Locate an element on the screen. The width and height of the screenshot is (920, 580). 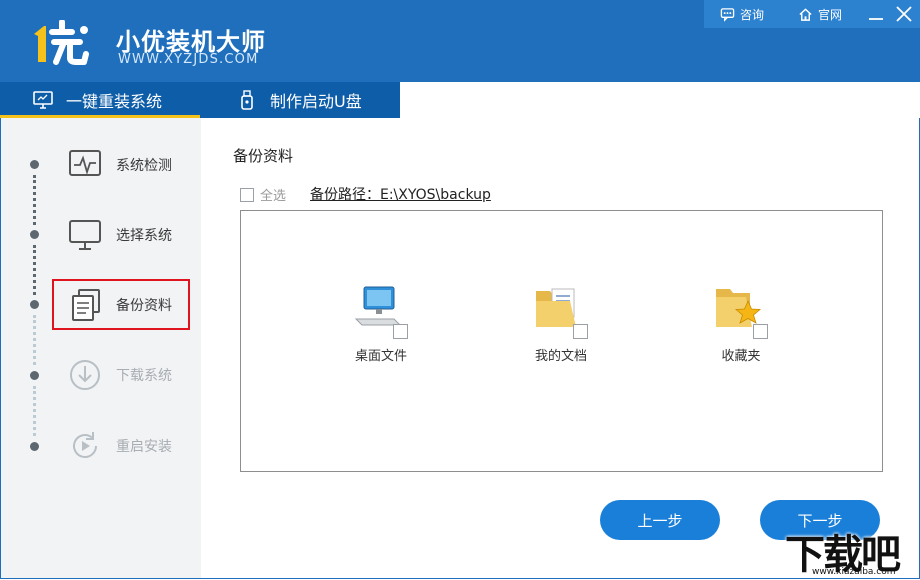
step-label: 下载系统 is located at coordinates (144, 376).